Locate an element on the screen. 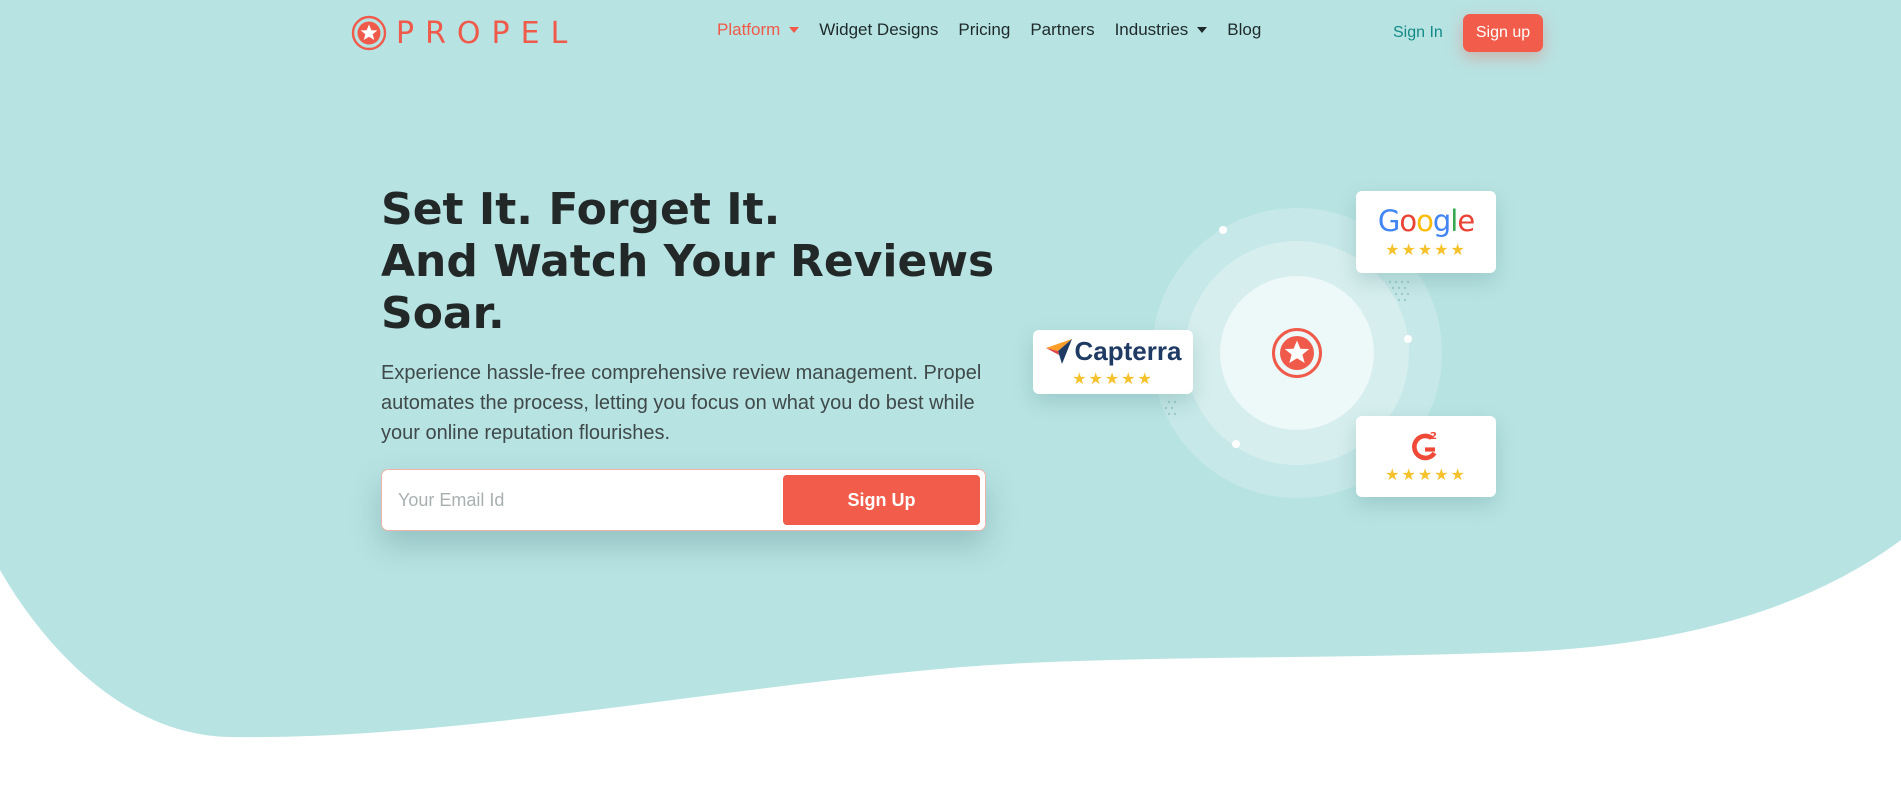  google-review-card: Google ★★★★★ is located at coordinates (1426, 232).